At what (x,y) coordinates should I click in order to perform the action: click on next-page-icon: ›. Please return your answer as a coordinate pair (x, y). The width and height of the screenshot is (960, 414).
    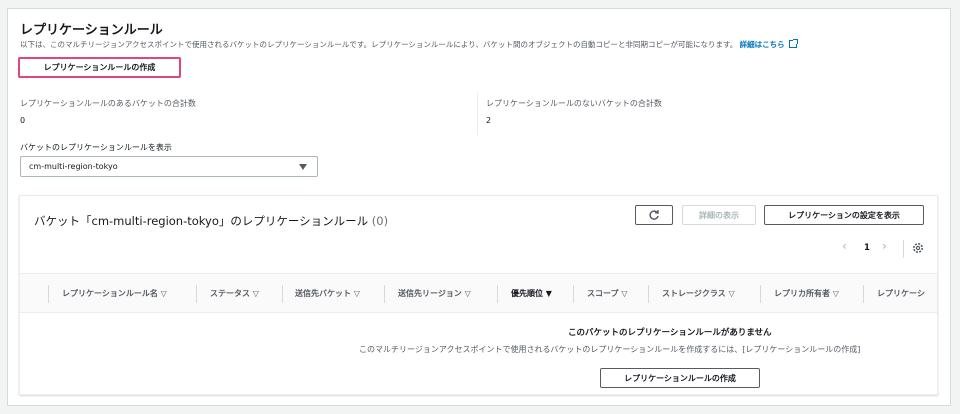
    Looking at the image, I should click on (884, 246).